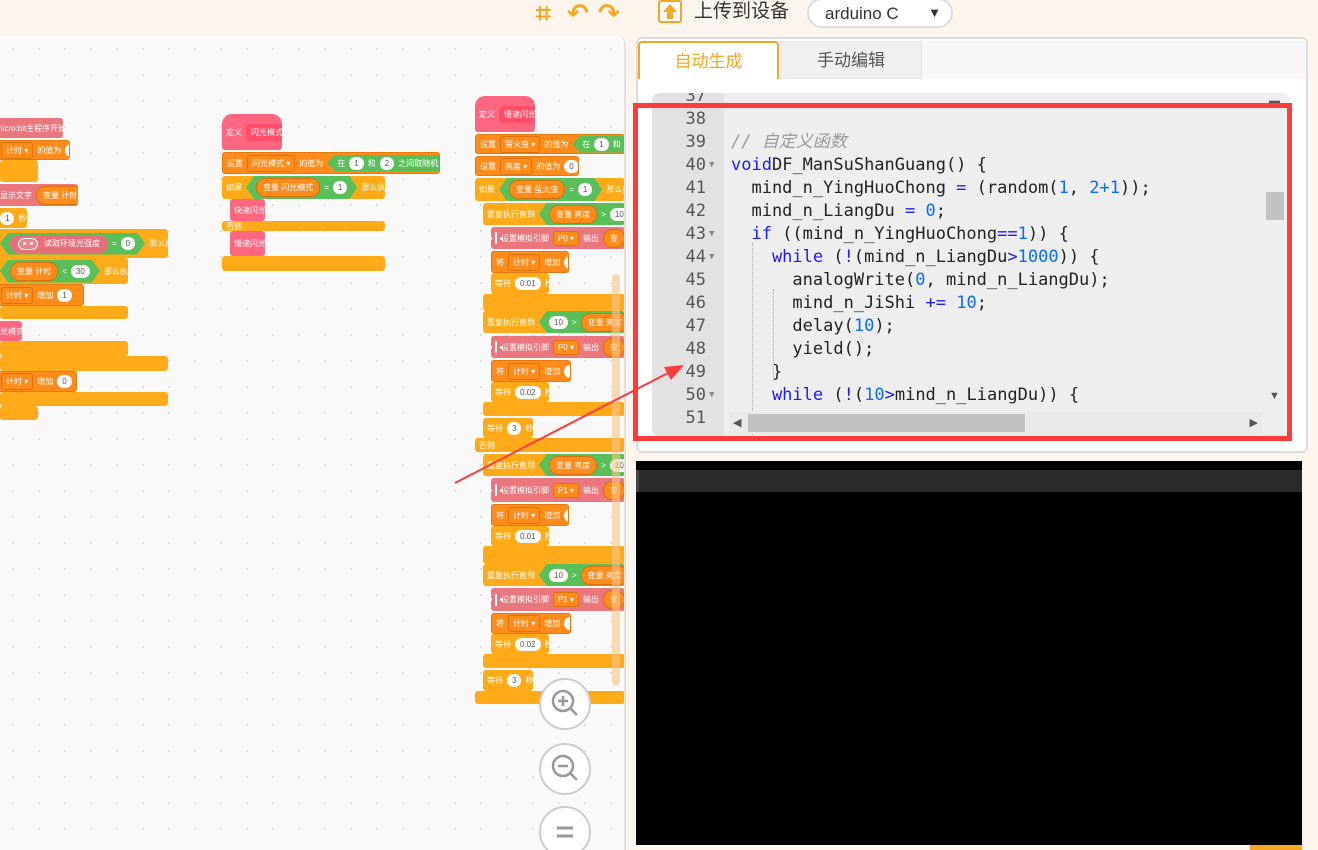 This screenshot has height=850, width=1318. Describe the element at coordinates (39, 195) in the screenshot. I see `block-mb: 显示文字 变量 计时` at that location.